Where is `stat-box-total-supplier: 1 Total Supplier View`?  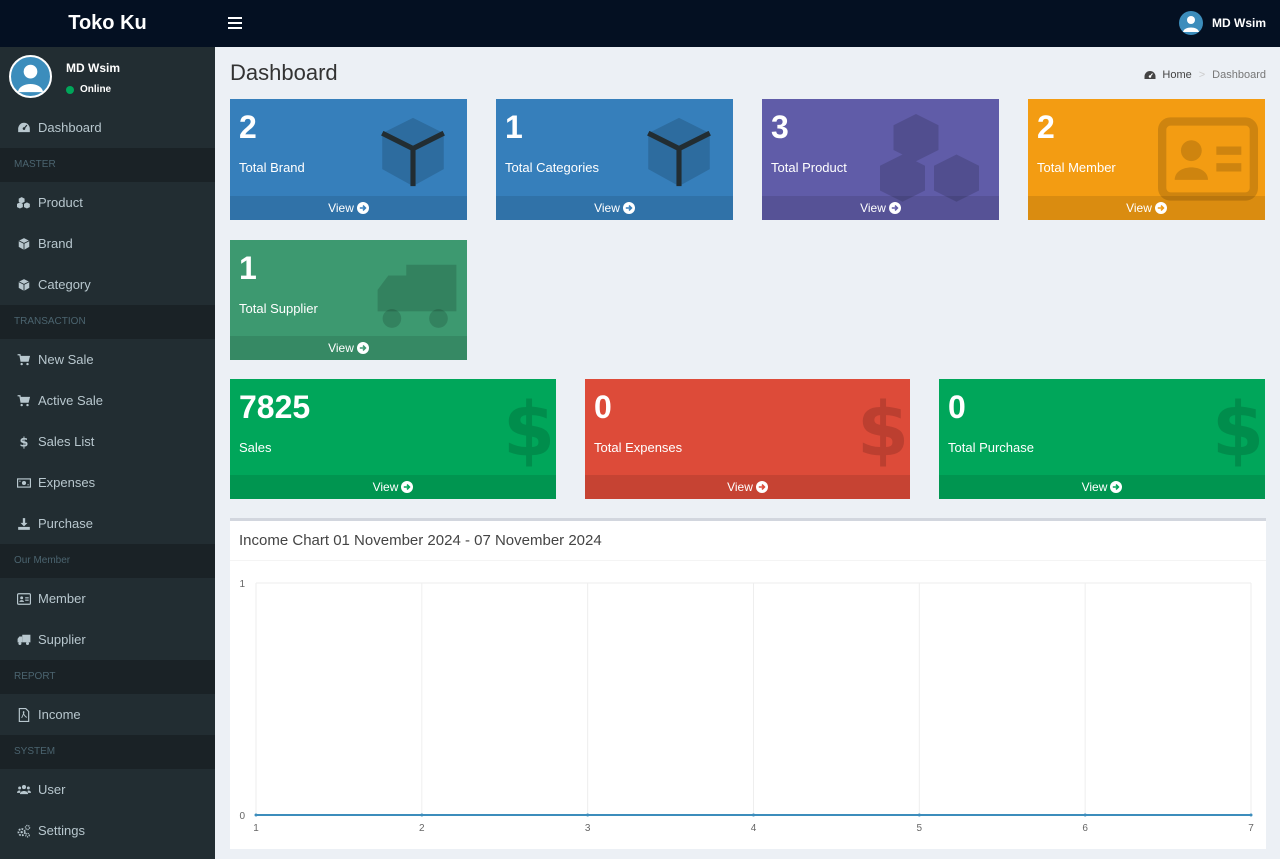
stat-box-total-supplier: 1 Total Supplier View is located at coordinates (348, 300).